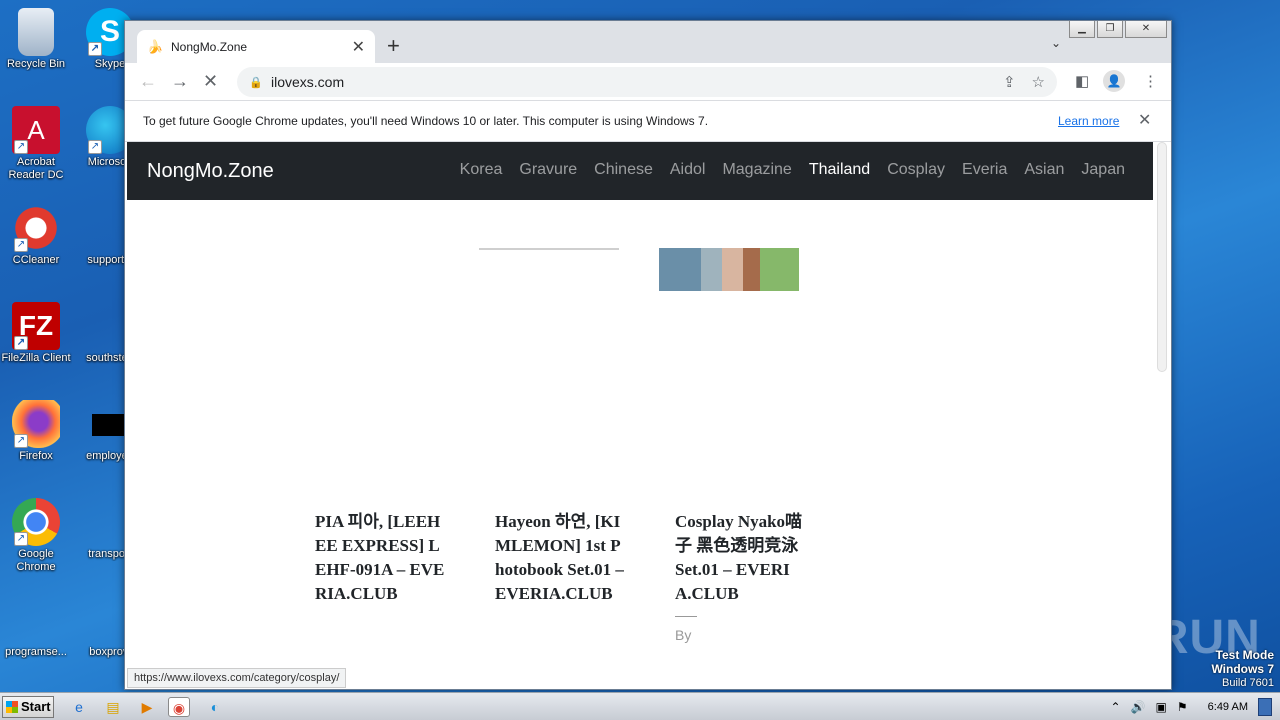 The image size is (1280, 720). I want to click on desktop-icon-google-chrome: ↗ Google Chrome, so click(36, 536).